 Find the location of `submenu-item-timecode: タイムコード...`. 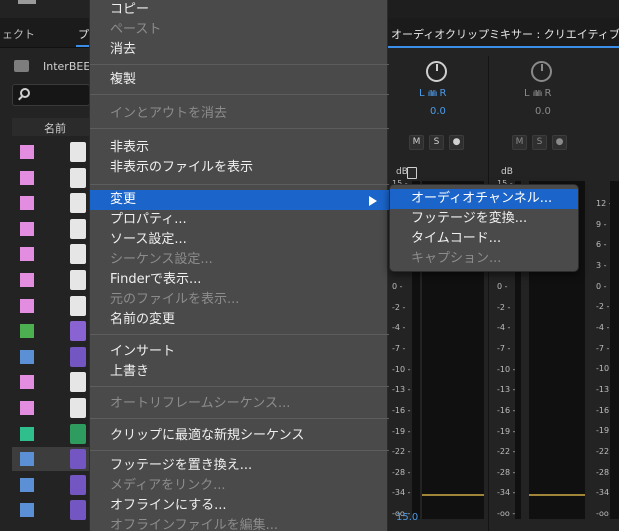

submenu-item-timecode: タイムコード... is located at coordinates (484, 239).